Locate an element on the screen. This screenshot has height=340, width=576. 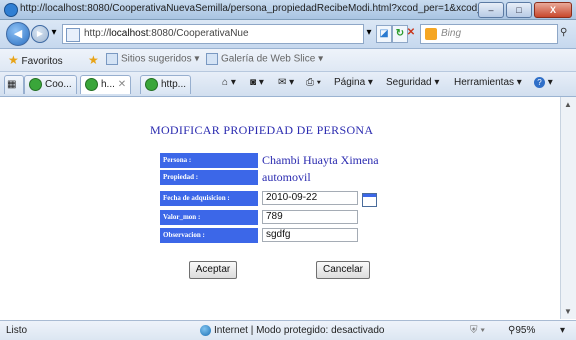
maximize-button: □ is located at coordinates (519, 10).